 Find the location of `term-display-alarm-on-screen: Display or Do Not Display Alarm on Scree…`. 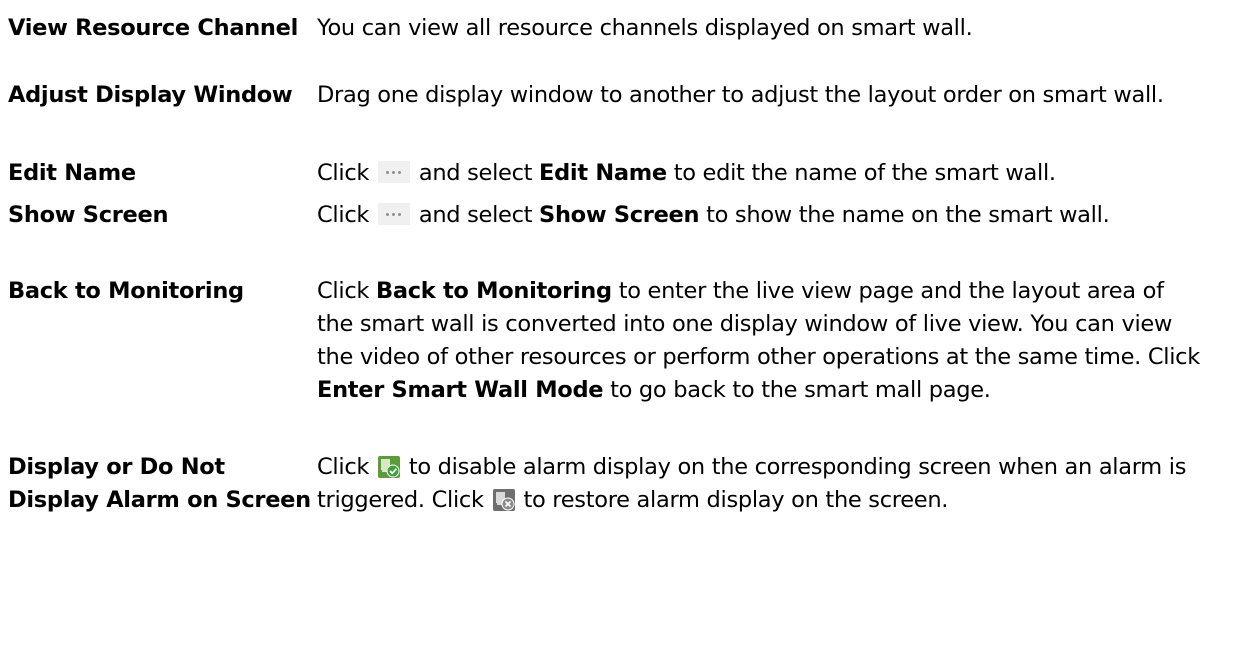

term-display-alarm-on-screen: Display or Do Not Display Alarm on Scree… is located at coordinates (159, 483).